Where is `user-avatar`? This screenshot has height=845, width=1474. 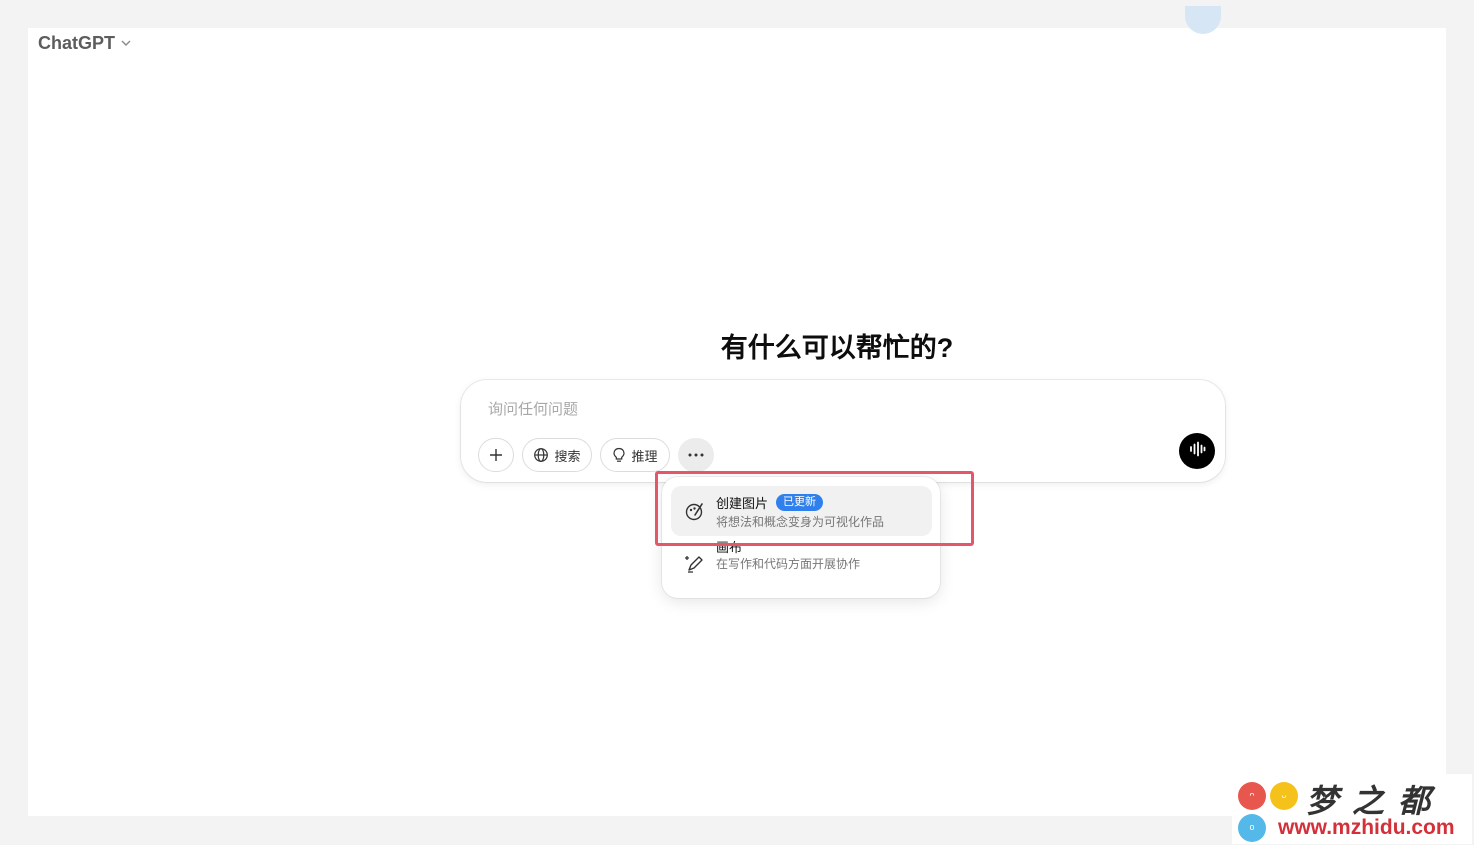 user-avatar is located at coordinates (1203, 20).